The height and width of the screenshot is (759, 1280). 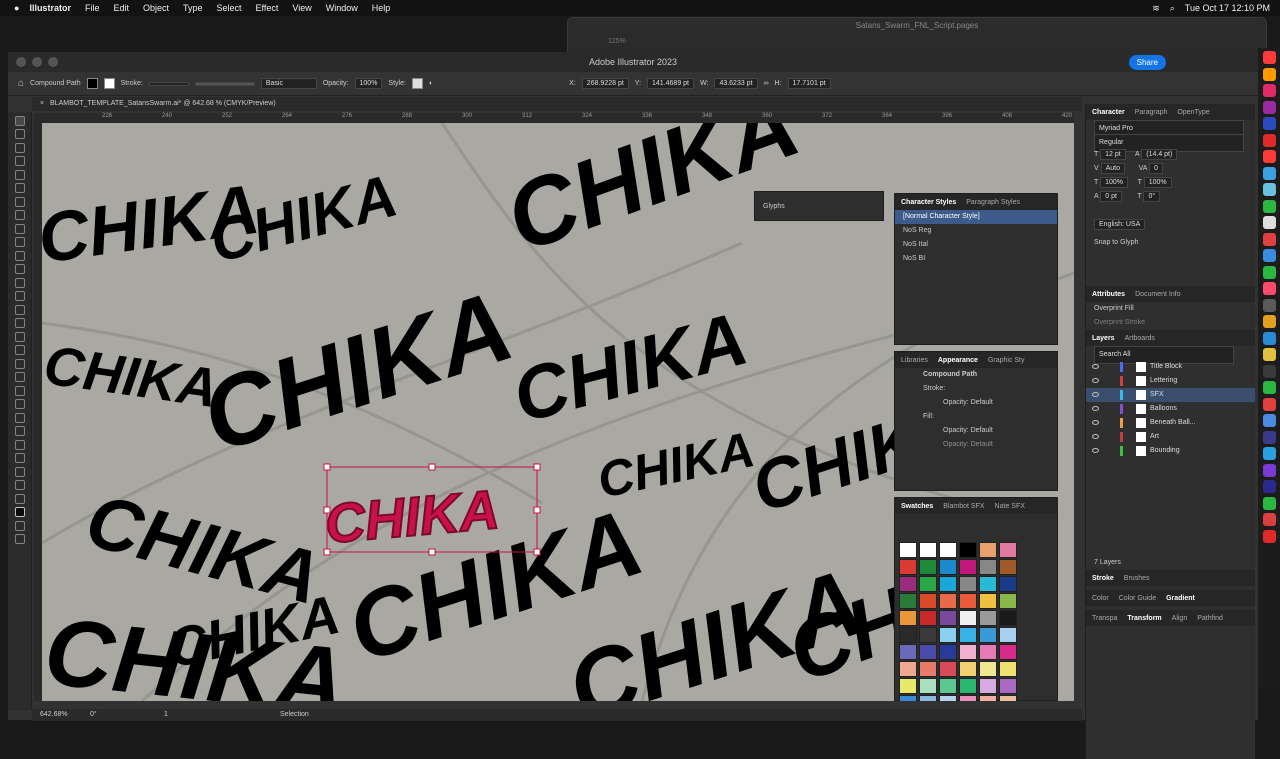 I want to click on graph-tool-icon, so click(x=19, y=444).